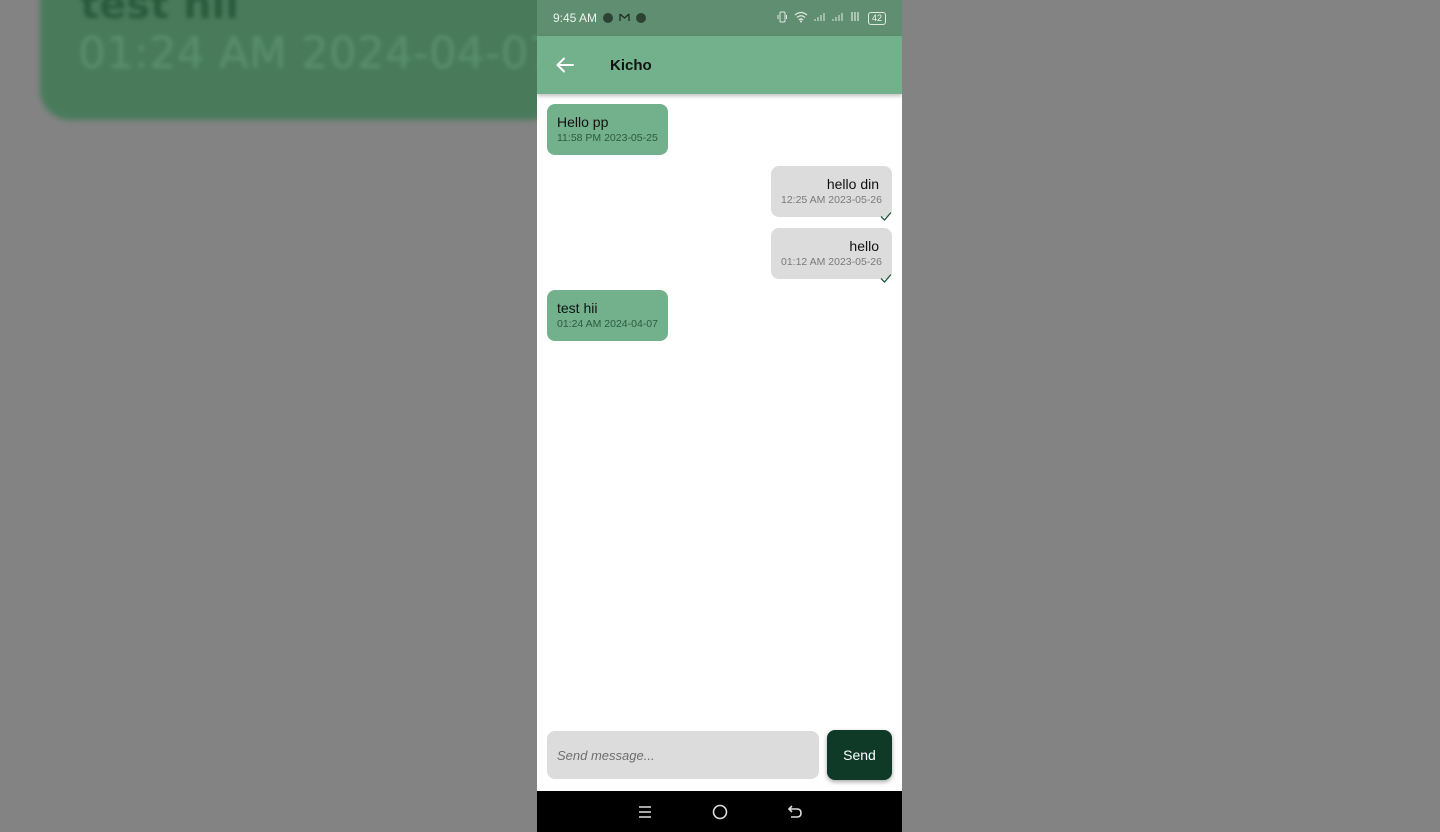  I want to click on incoming-message-bubble: test hii 01:24 AM 2024-04-07, so click(607, 315).